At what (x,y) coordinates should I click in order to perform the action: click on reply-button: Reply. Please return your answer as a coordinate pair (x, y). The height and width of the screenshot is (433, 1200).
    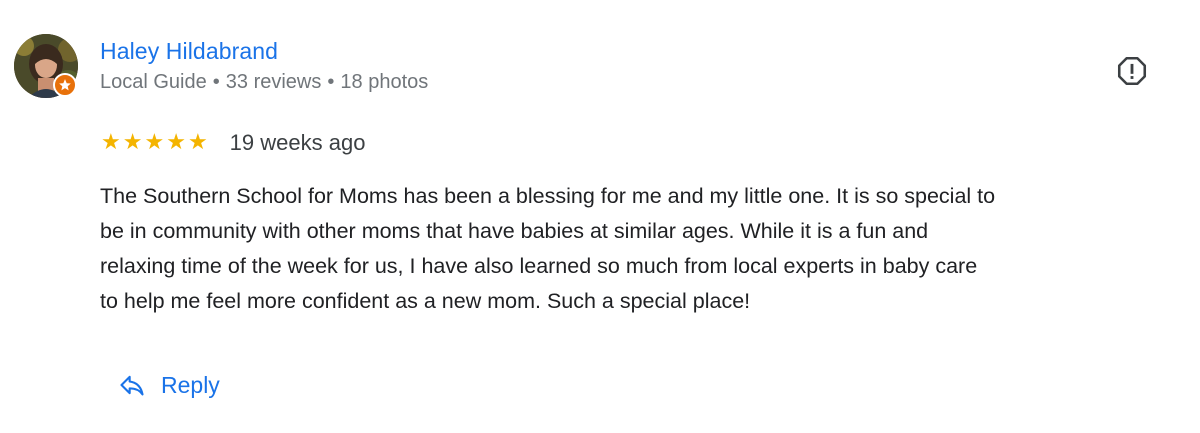
    Looking at the image, I should click on (169, 385).